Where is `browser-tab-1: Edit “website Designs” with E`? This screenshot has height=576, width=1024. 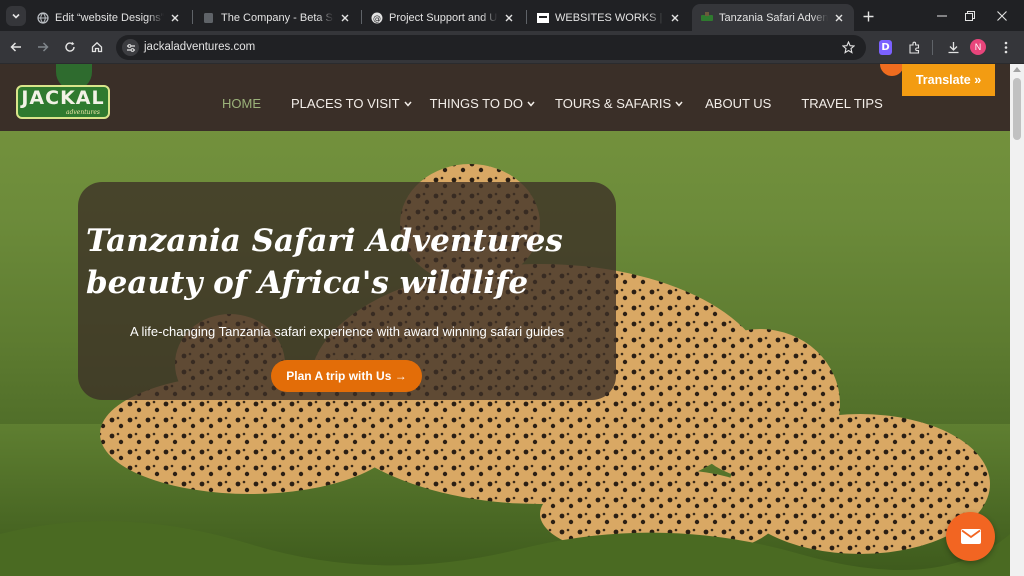 browser-tab-1: Edit “website Designs” with E is located at coordinates (109, 17).